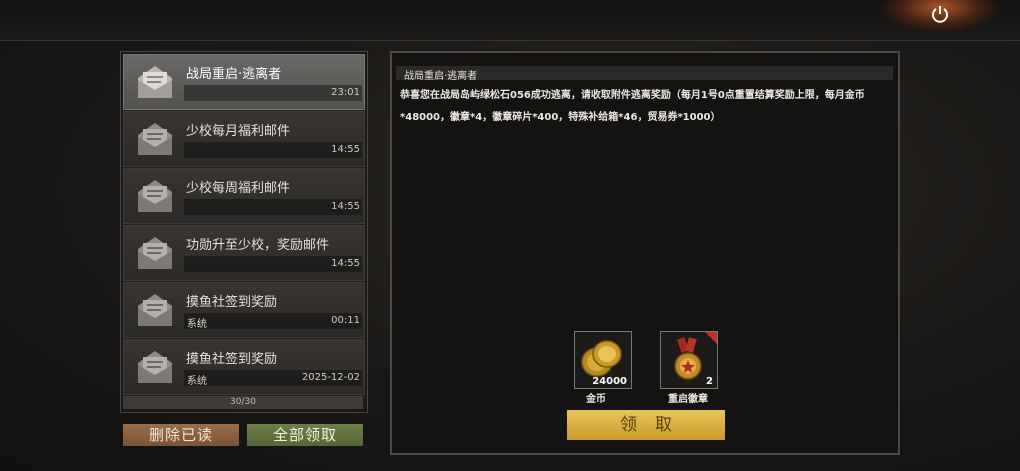 Image resolution: width=1020 pixels, height=471 pixels. I want to click on mail-item: 摸鱼社签到奖励 系统 2025-12-02, so click(244, 367).